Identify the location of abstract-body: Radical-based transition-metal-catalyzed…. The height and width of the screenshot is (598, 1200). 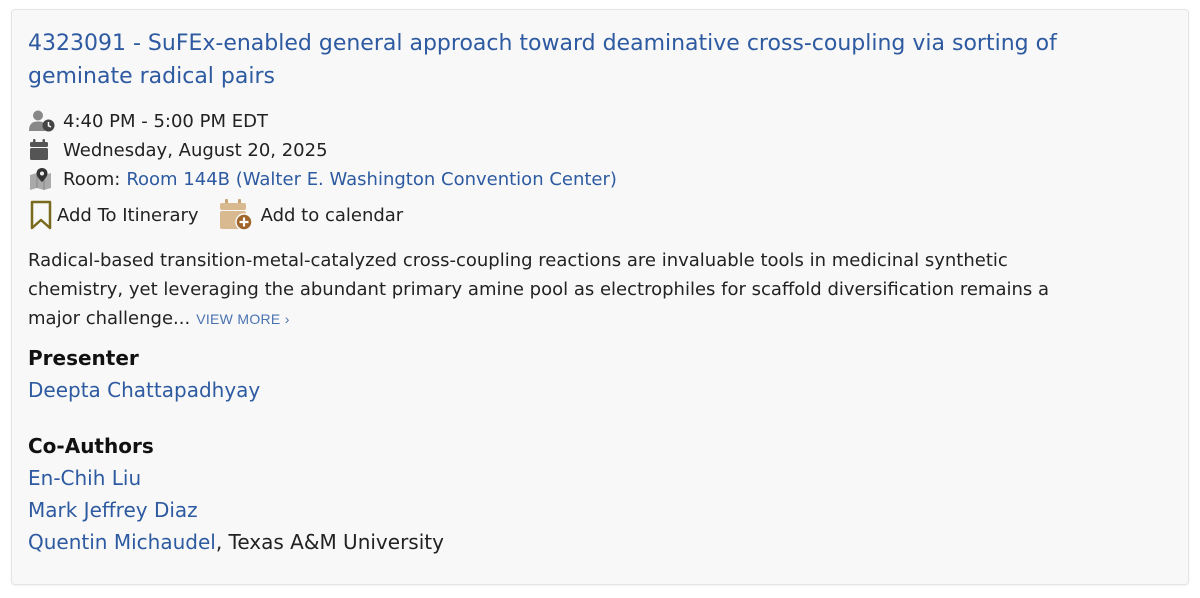
(539, 289).